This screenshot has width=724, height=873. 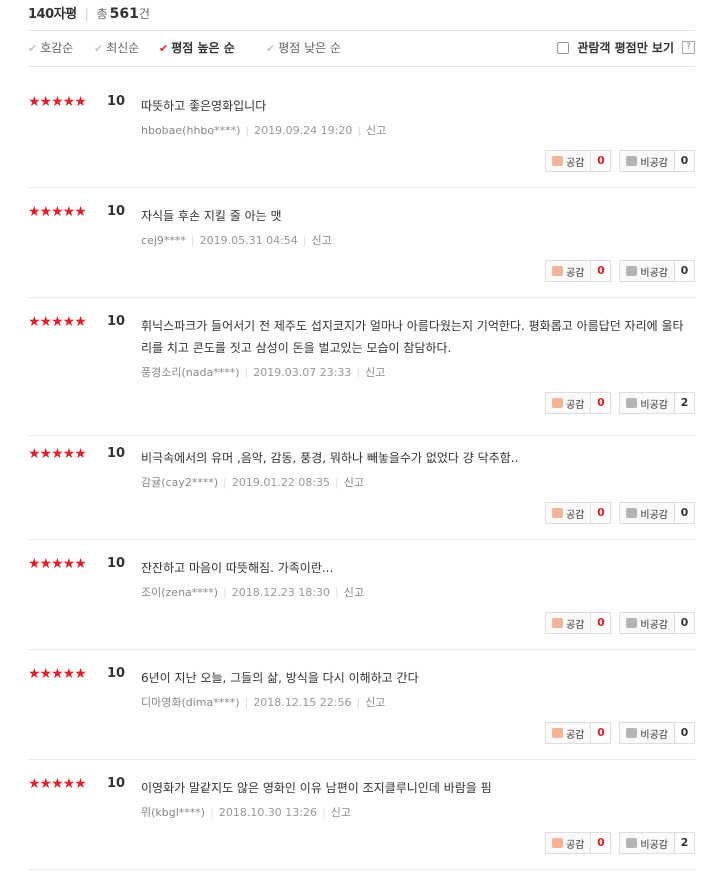 I want to click on audience-filter: 관람객 평점만 보기 ?, so click(x=626, y=47).